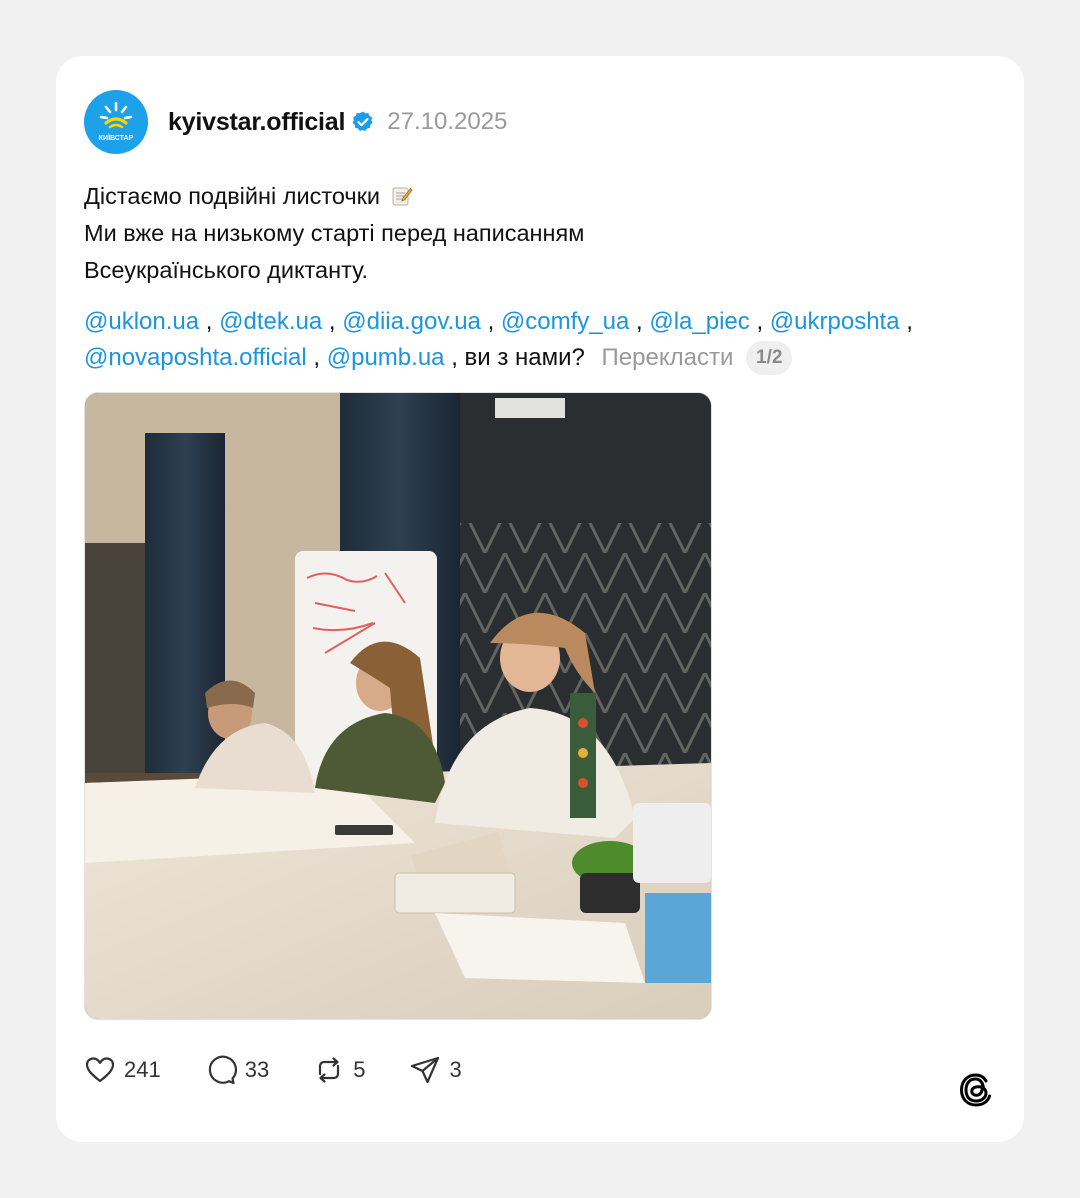 This screenshot has width=1080, height=1198. I want to click on verified-badge-icon, so click(363, 122).